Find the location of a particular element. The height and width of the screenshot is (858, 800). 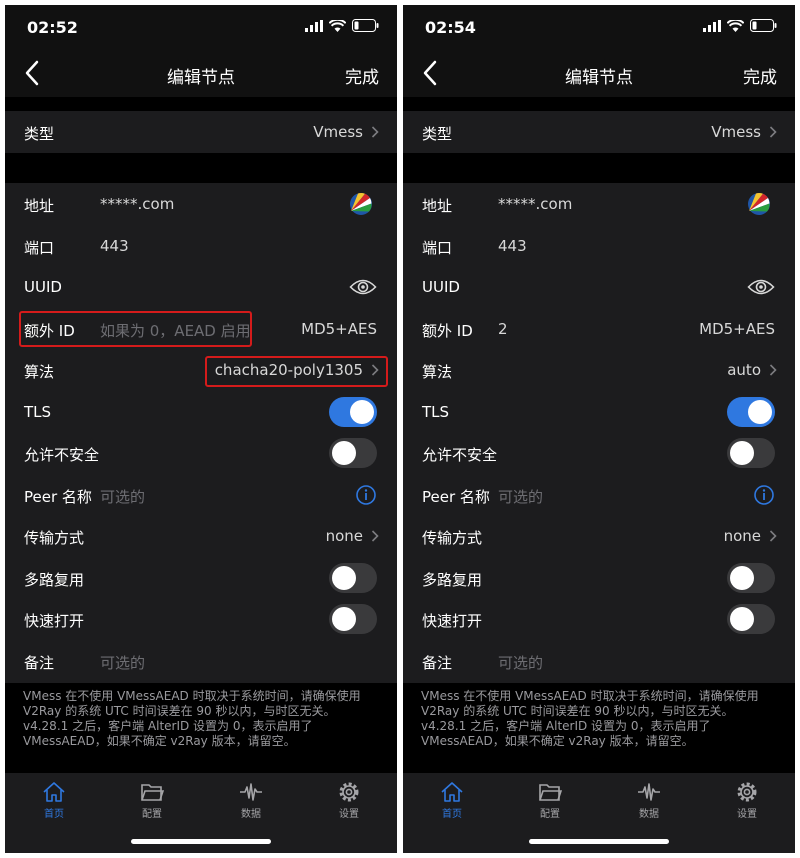

flag-icon is located at coordinates (759, 204).